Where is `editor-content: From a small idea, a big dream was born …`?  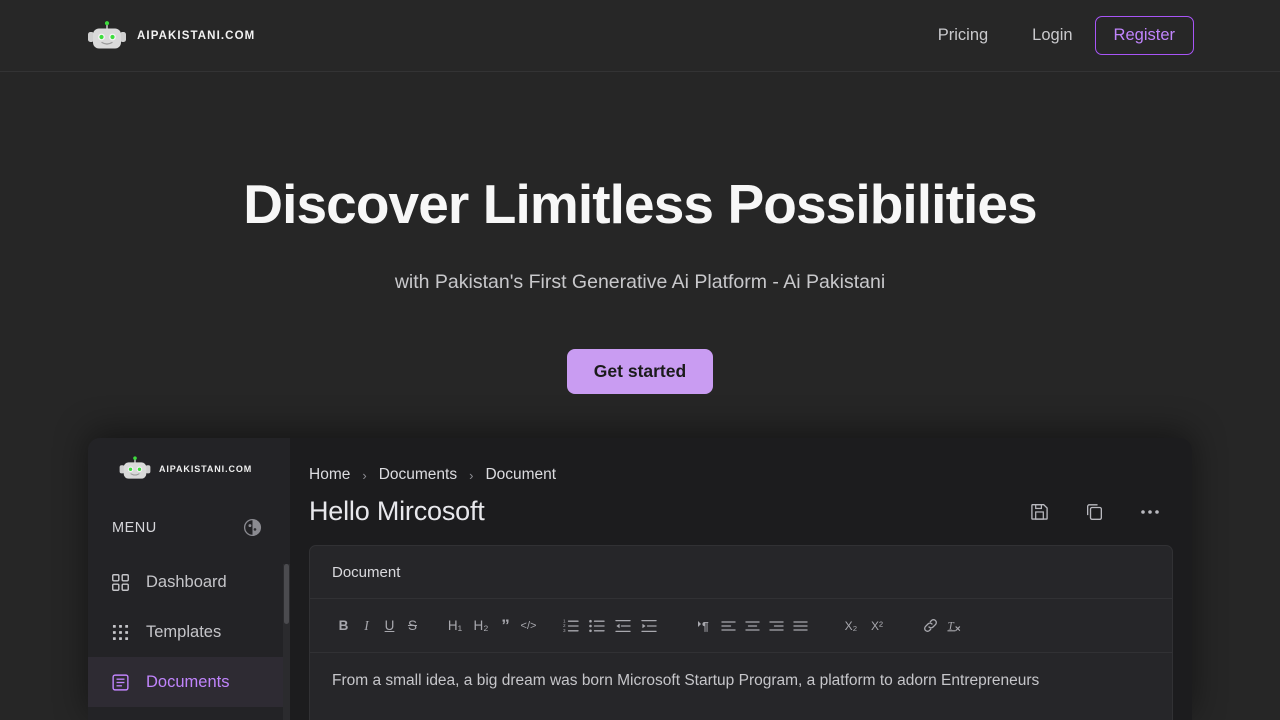 editor-content: From a small idea, a big dream was born … is located at coordinates (741, 672).